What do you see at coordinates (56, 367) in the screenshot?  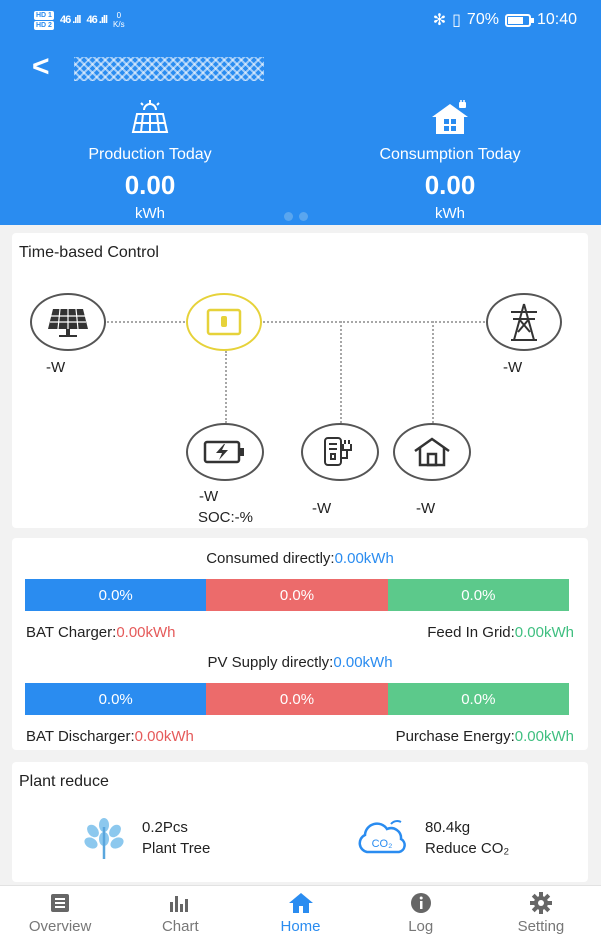 I see `pv-power: -W` at bounding box center [56, 367].